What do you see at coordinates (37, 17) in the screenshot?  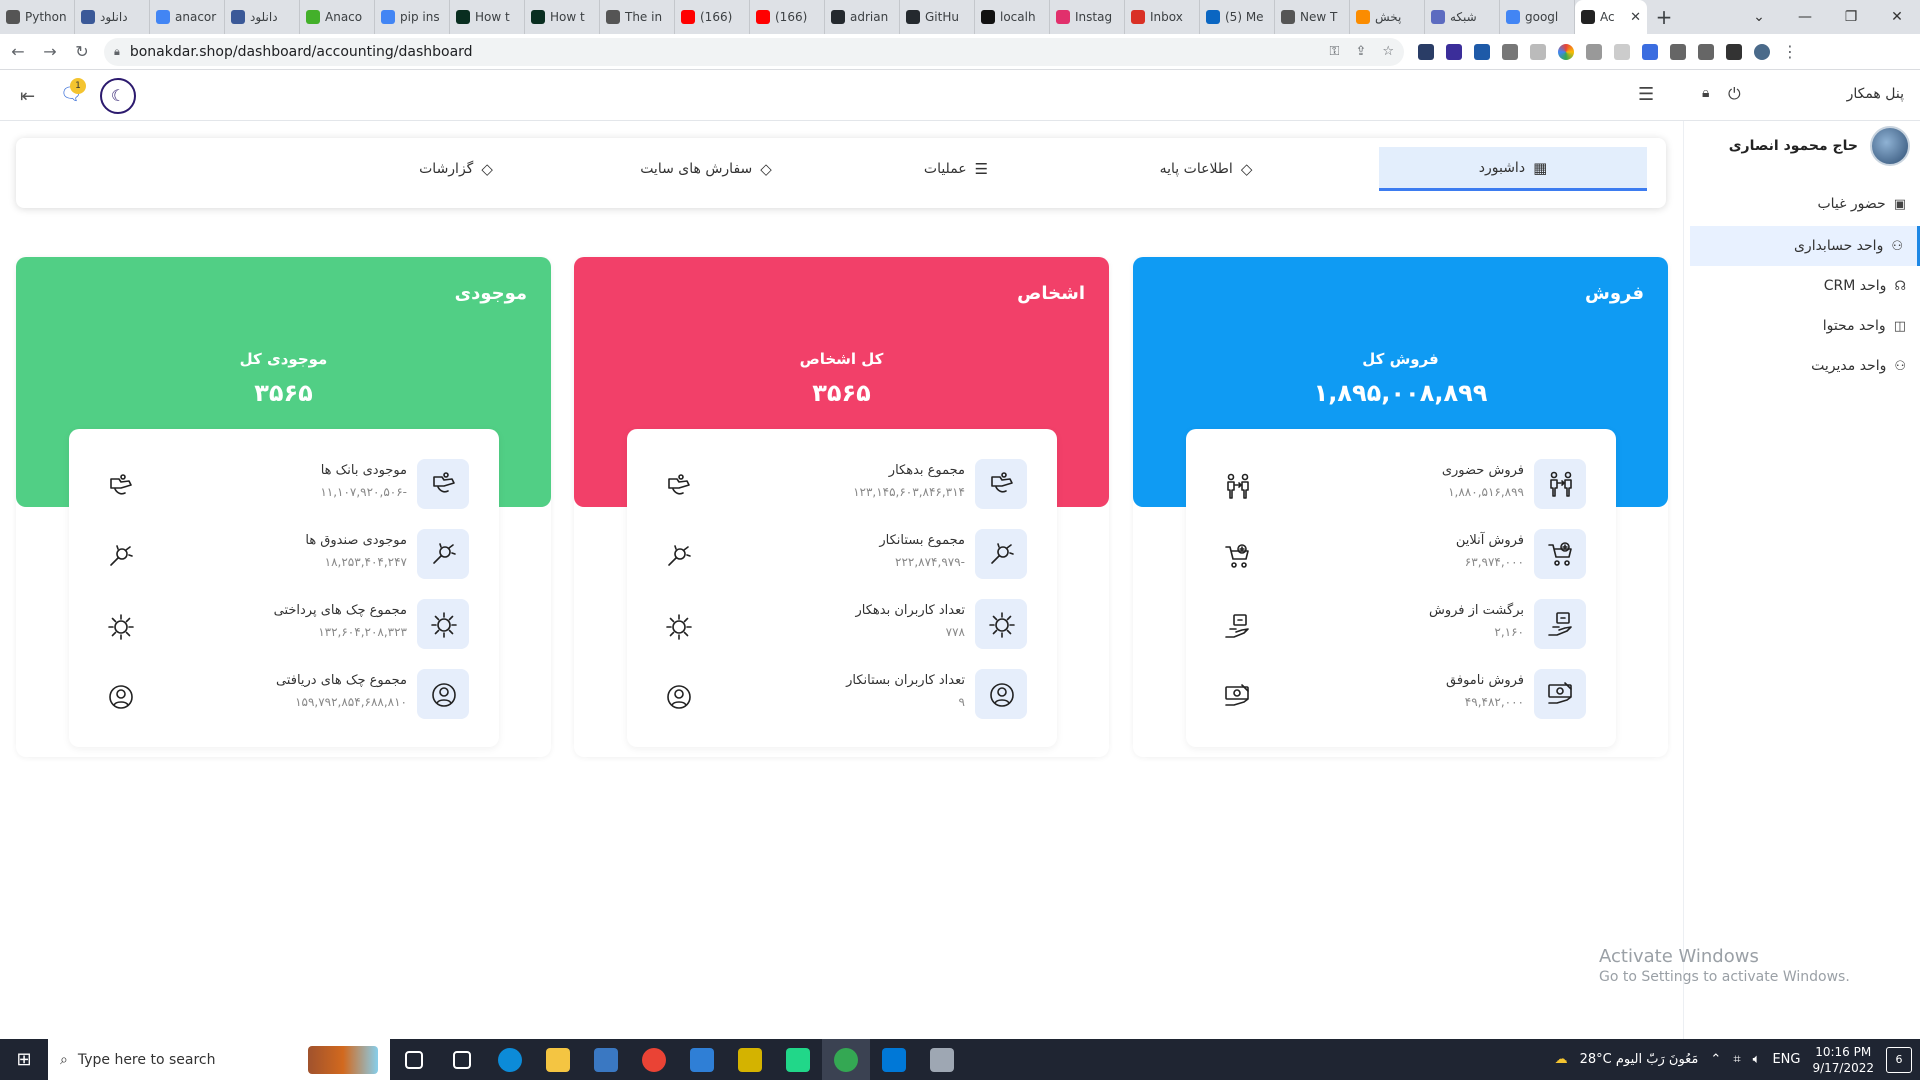 I see `browser-tab: Python` at bounding box center [37, 17].